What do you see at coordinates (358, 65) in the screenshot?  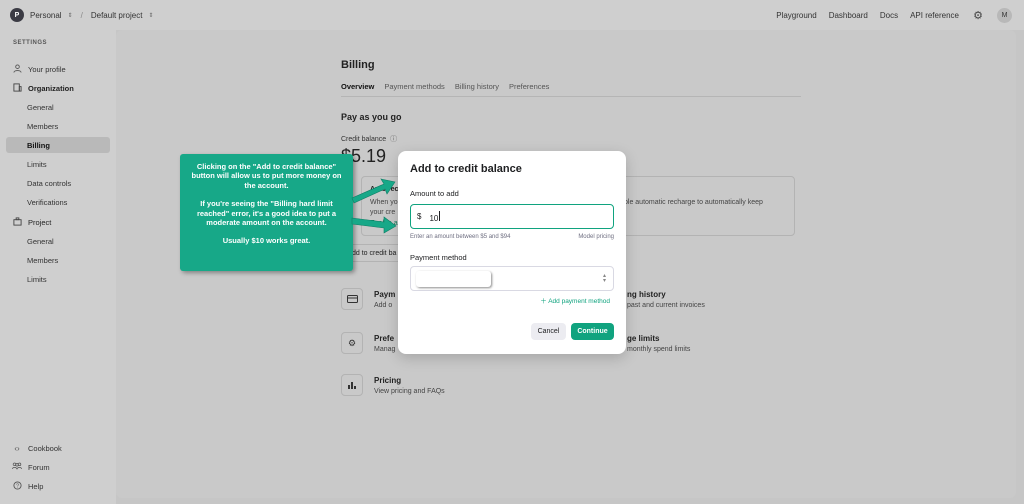 I see `page-title: Billing` at bounding box center [358, 65].